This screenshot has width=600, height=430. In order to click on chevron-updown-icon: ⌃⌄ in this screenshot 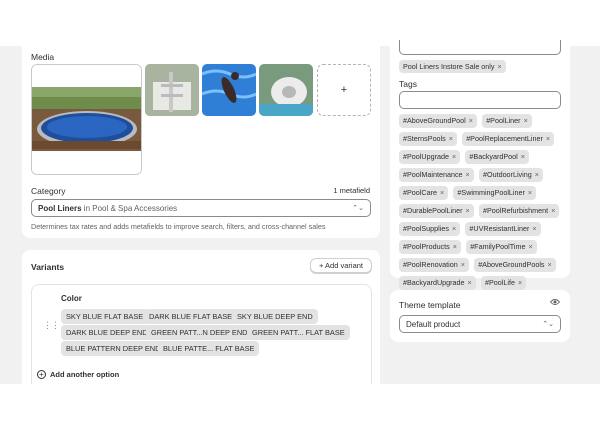, I will do `click(358, 208)`.